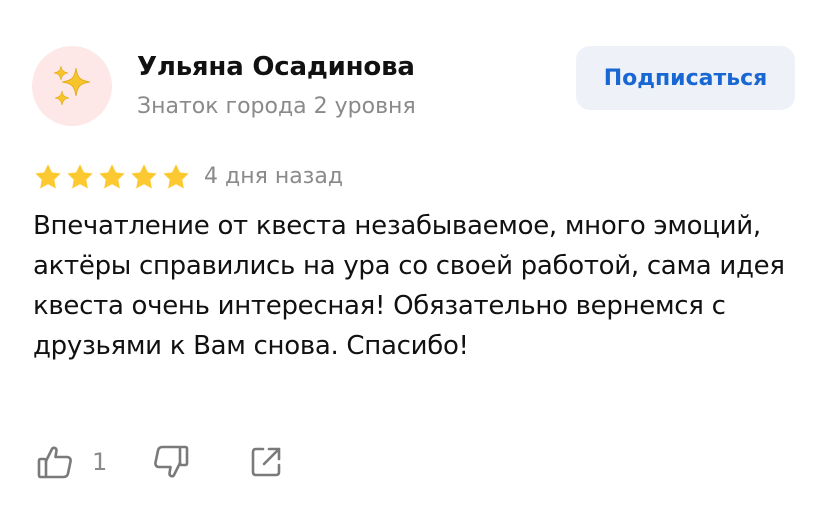 The image size is (828, 527). What do you see at coordinates (56, 462) in the screenshot?
I see `thumbs-up-icon` at bounding box center [56, 462].